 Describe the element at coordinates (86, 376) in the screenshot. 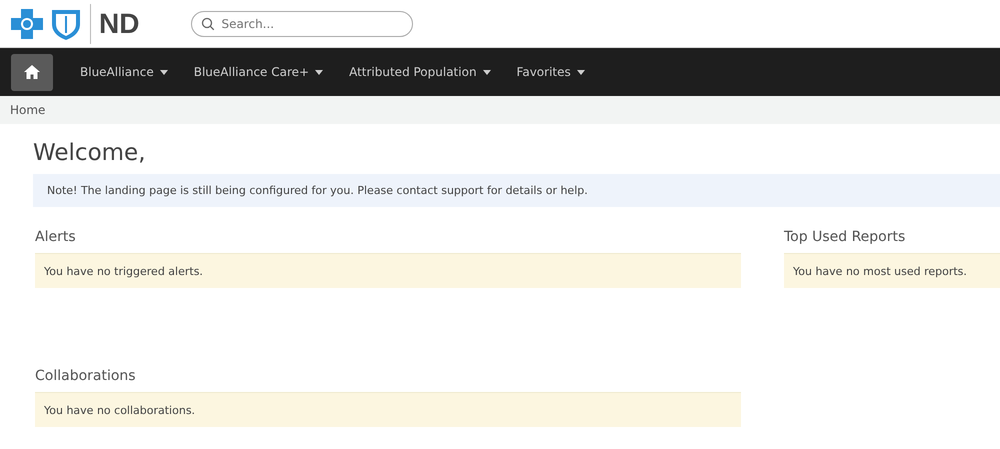

I see `panel-heading: Collaborations` at that location.